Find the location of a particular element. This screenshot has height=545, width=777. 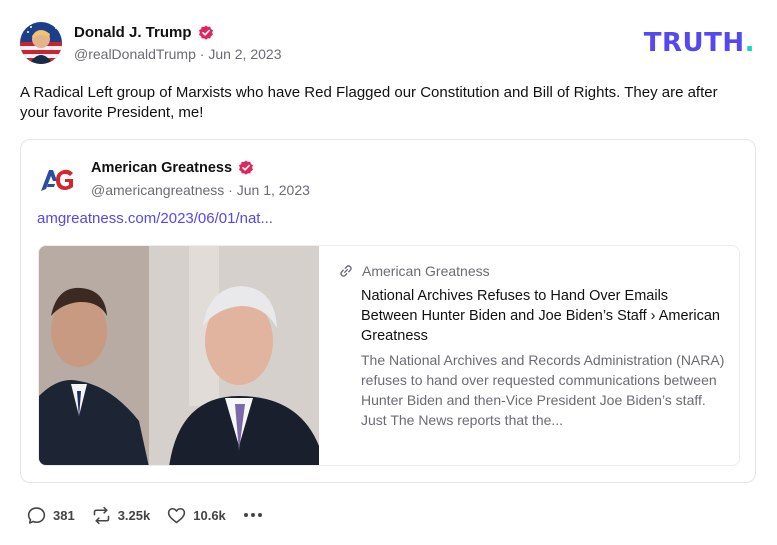

article-image is located at coordinates (179, 355).